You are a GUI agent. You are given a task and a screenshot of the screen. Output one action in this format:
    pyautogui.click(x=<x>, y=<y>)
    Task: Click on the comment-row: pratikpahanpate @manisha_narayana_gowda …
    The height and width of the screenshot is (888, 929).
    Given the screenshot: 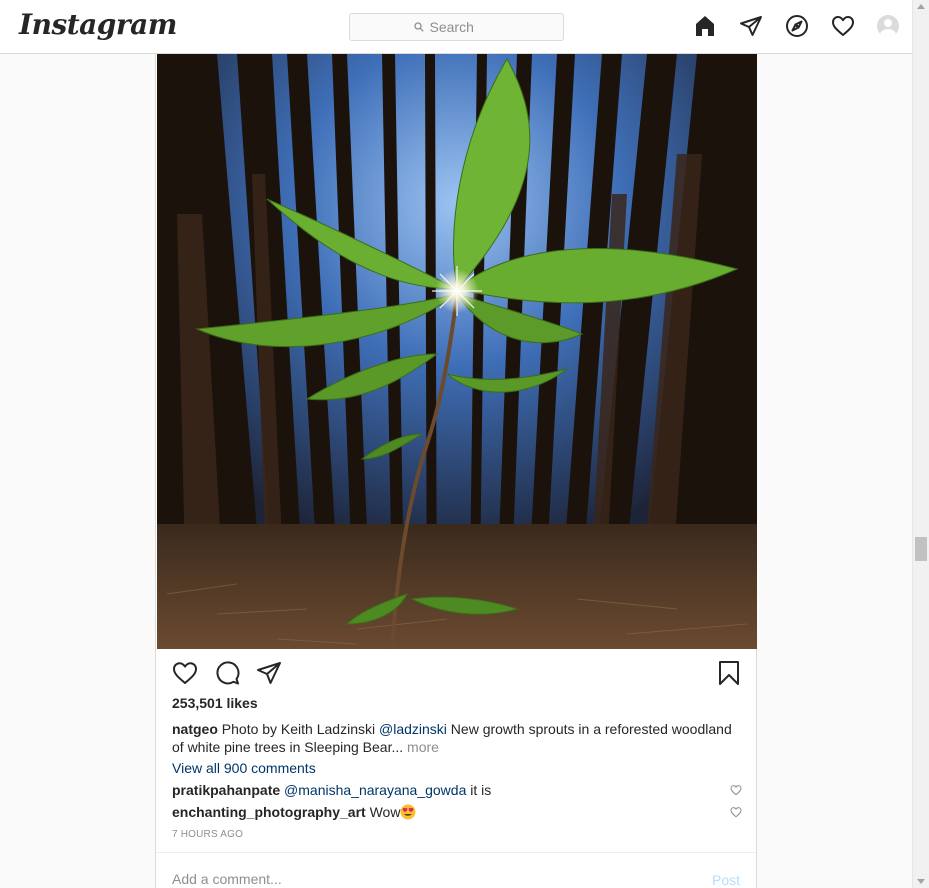 What is the action you would take?
    pyautogui.click(x=457, y=790)
    